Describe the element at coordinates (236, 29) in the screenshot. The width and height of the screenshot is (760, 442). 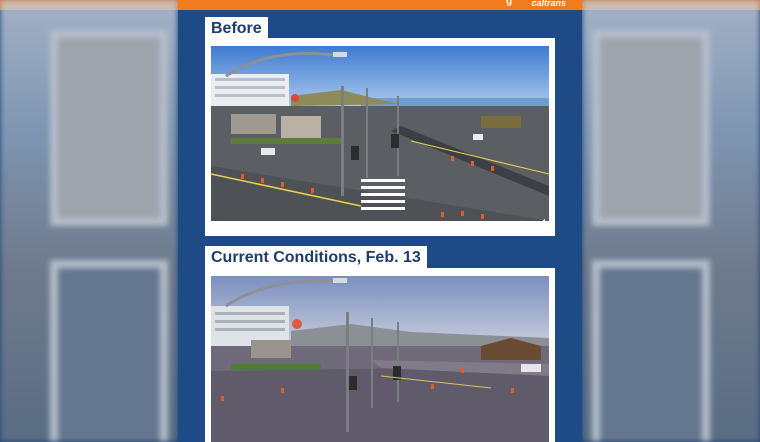
I see `before-label: Before` at that location.